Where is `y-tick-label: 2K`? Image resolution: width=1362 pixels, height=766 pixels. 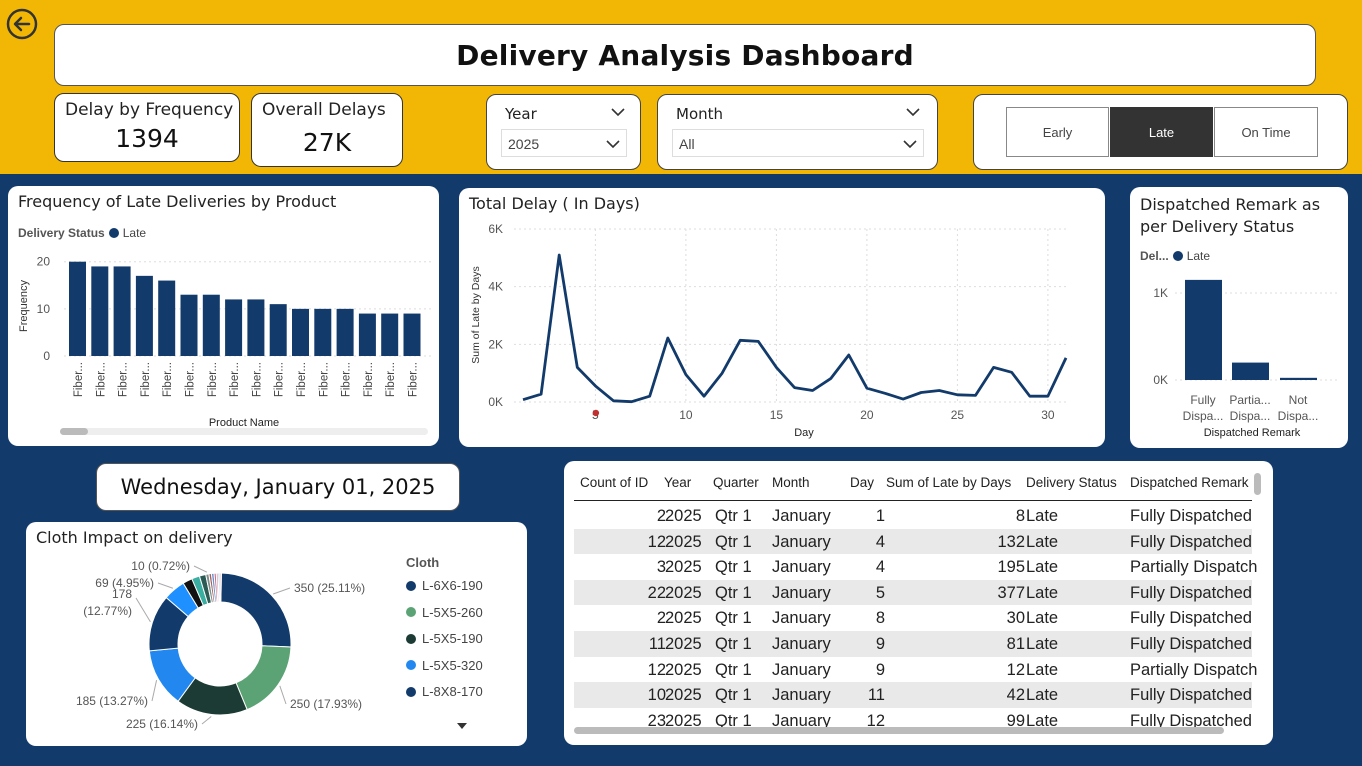
y-tick-label: 2K is located at coordinates (495, 344).